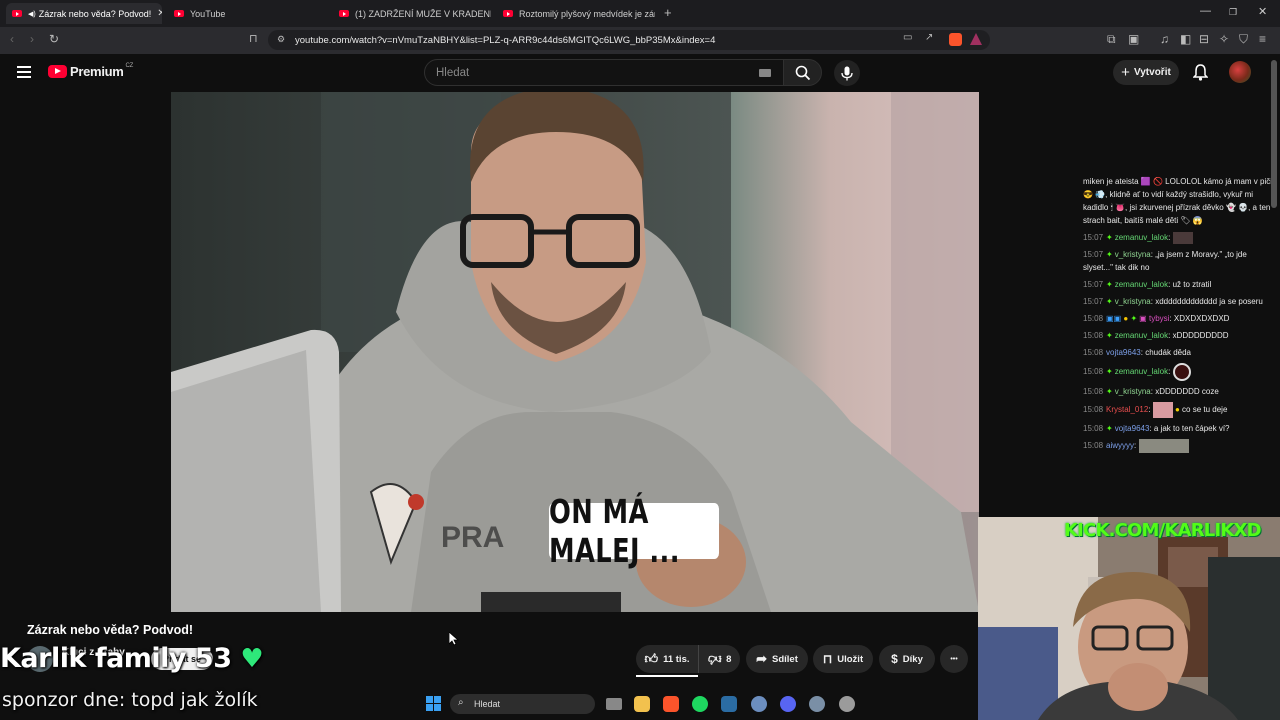 Image resolution: width=1280 pixels, height=720 pixels. I want to click on chat-text: xDDDDDDD coze, so click(1187, 391).